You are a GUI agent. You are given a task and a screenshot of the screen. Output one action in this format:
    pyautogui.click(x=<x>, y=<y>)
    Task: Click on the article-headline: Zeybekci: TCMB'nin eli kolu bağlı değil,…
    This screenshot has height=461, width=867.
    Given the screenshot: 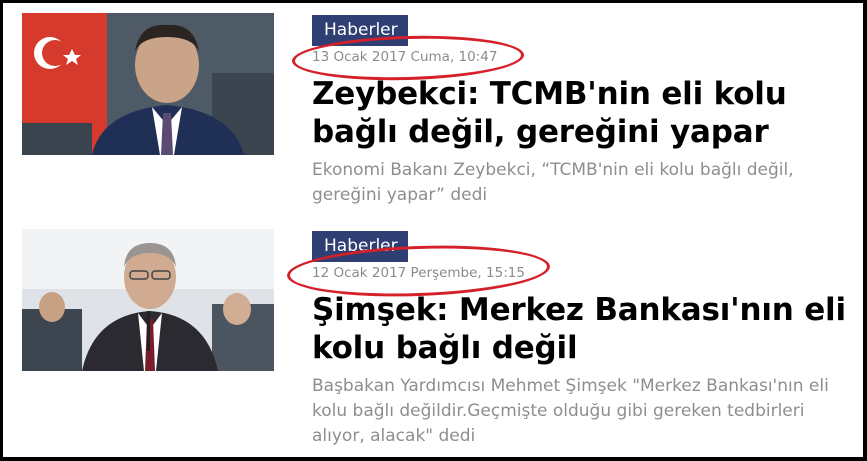 What is the action you would take?
    pyautogui.click(x=584, y=113)
    